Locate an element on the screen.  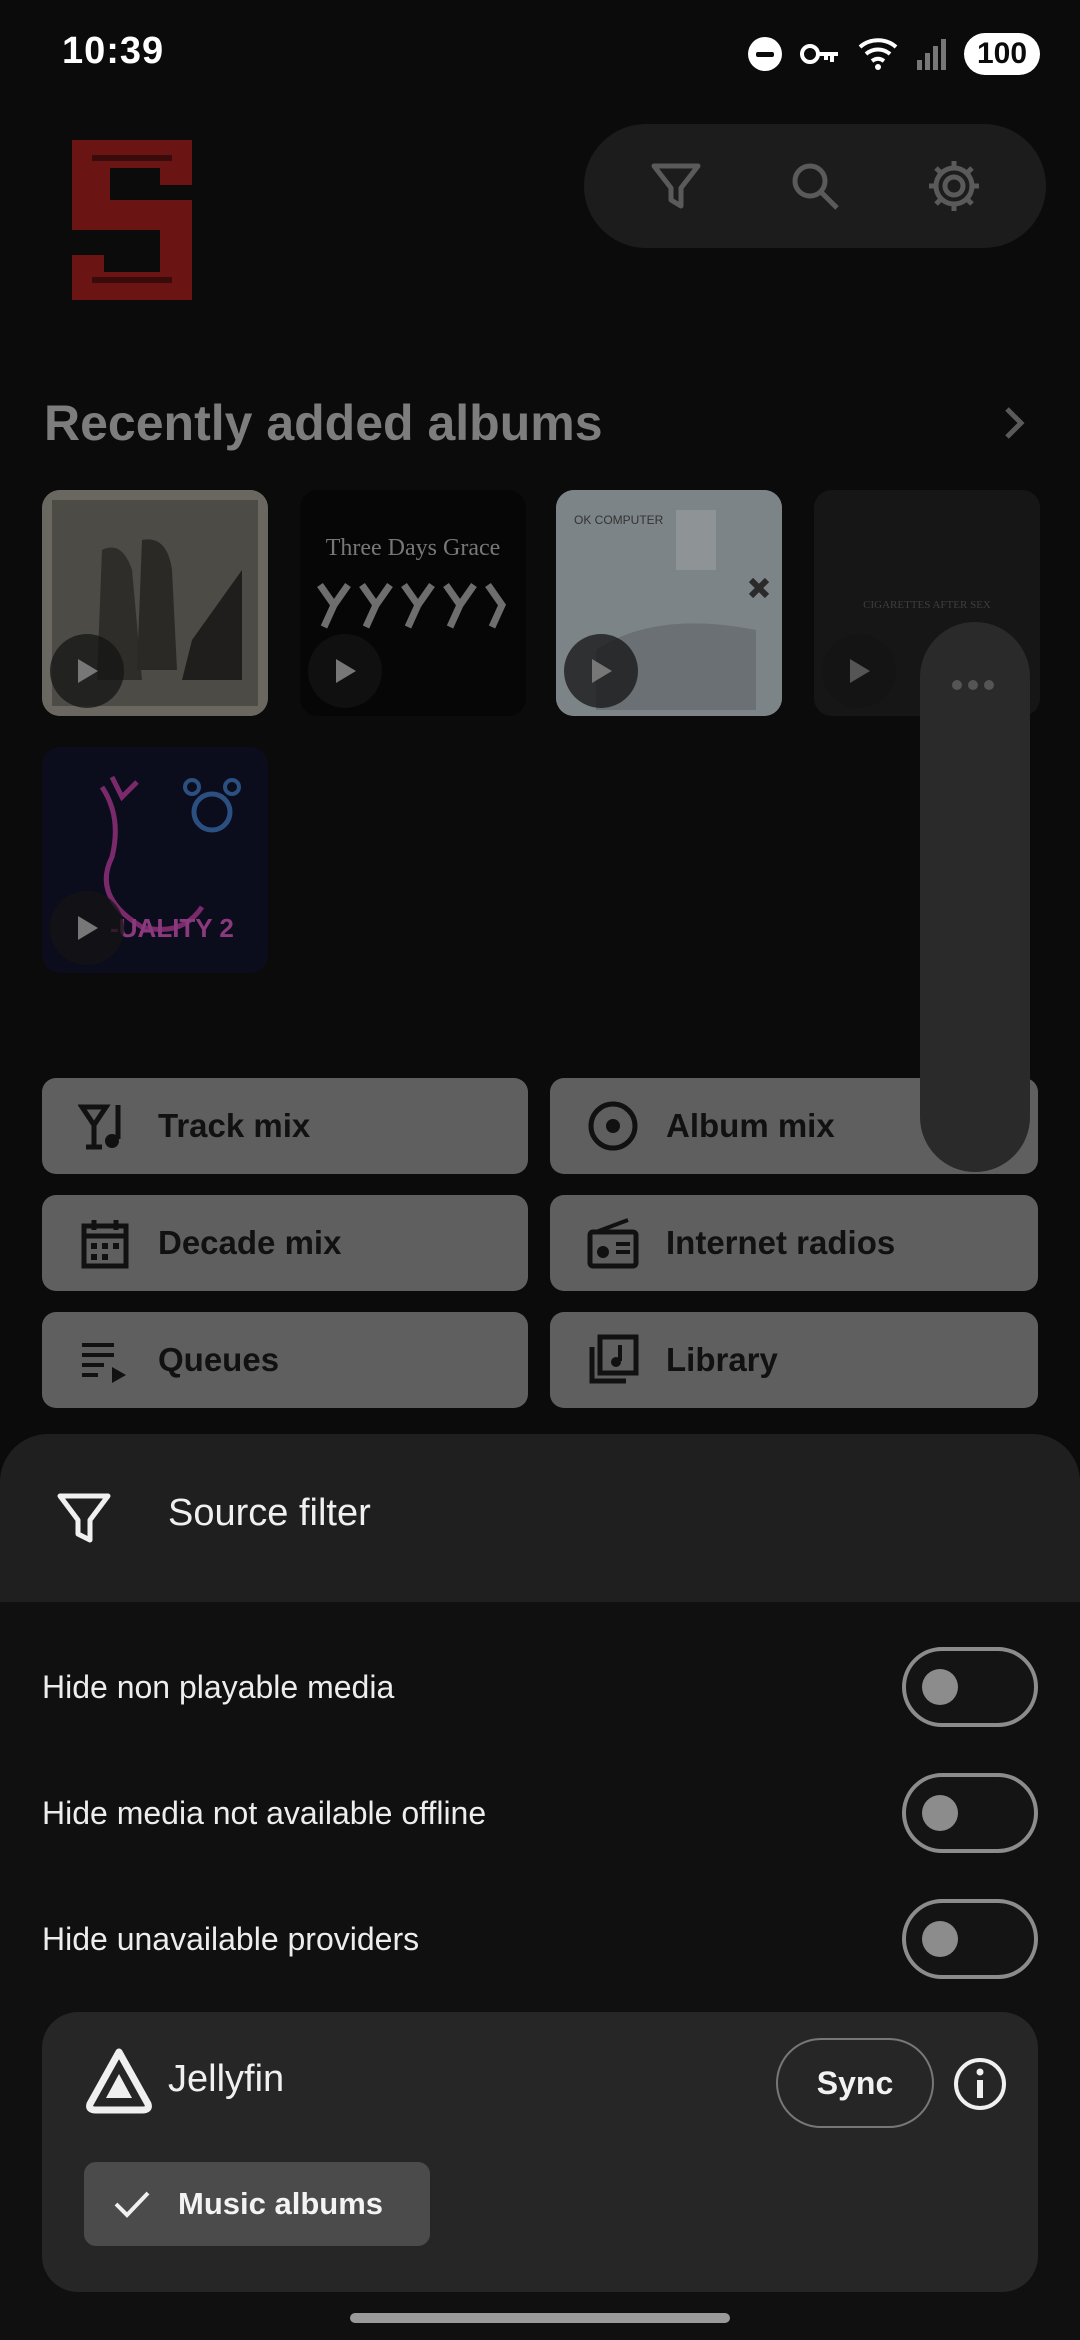
signal-icon is located at coordinates (931, 54).